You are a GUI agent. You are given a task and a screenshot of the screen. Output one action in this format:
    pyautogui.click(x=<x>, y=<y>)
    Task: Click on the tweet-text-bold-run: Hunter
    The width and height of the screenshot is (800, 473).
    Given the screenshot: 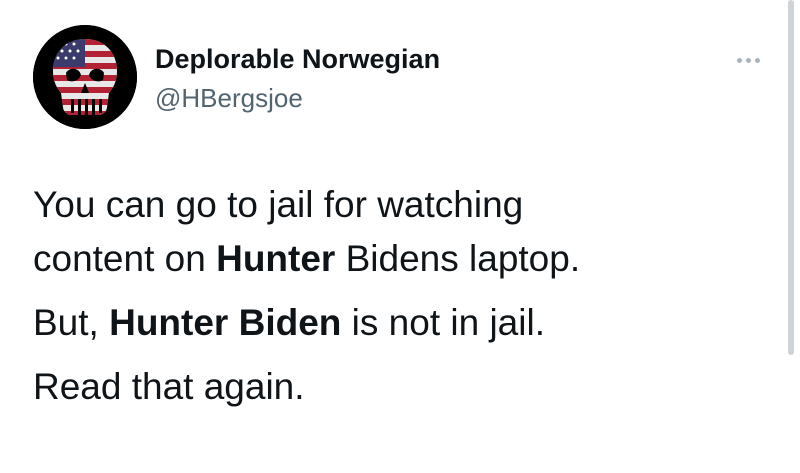 What is the action you would take?
    pyautogui.click(x=276, y=258)
    